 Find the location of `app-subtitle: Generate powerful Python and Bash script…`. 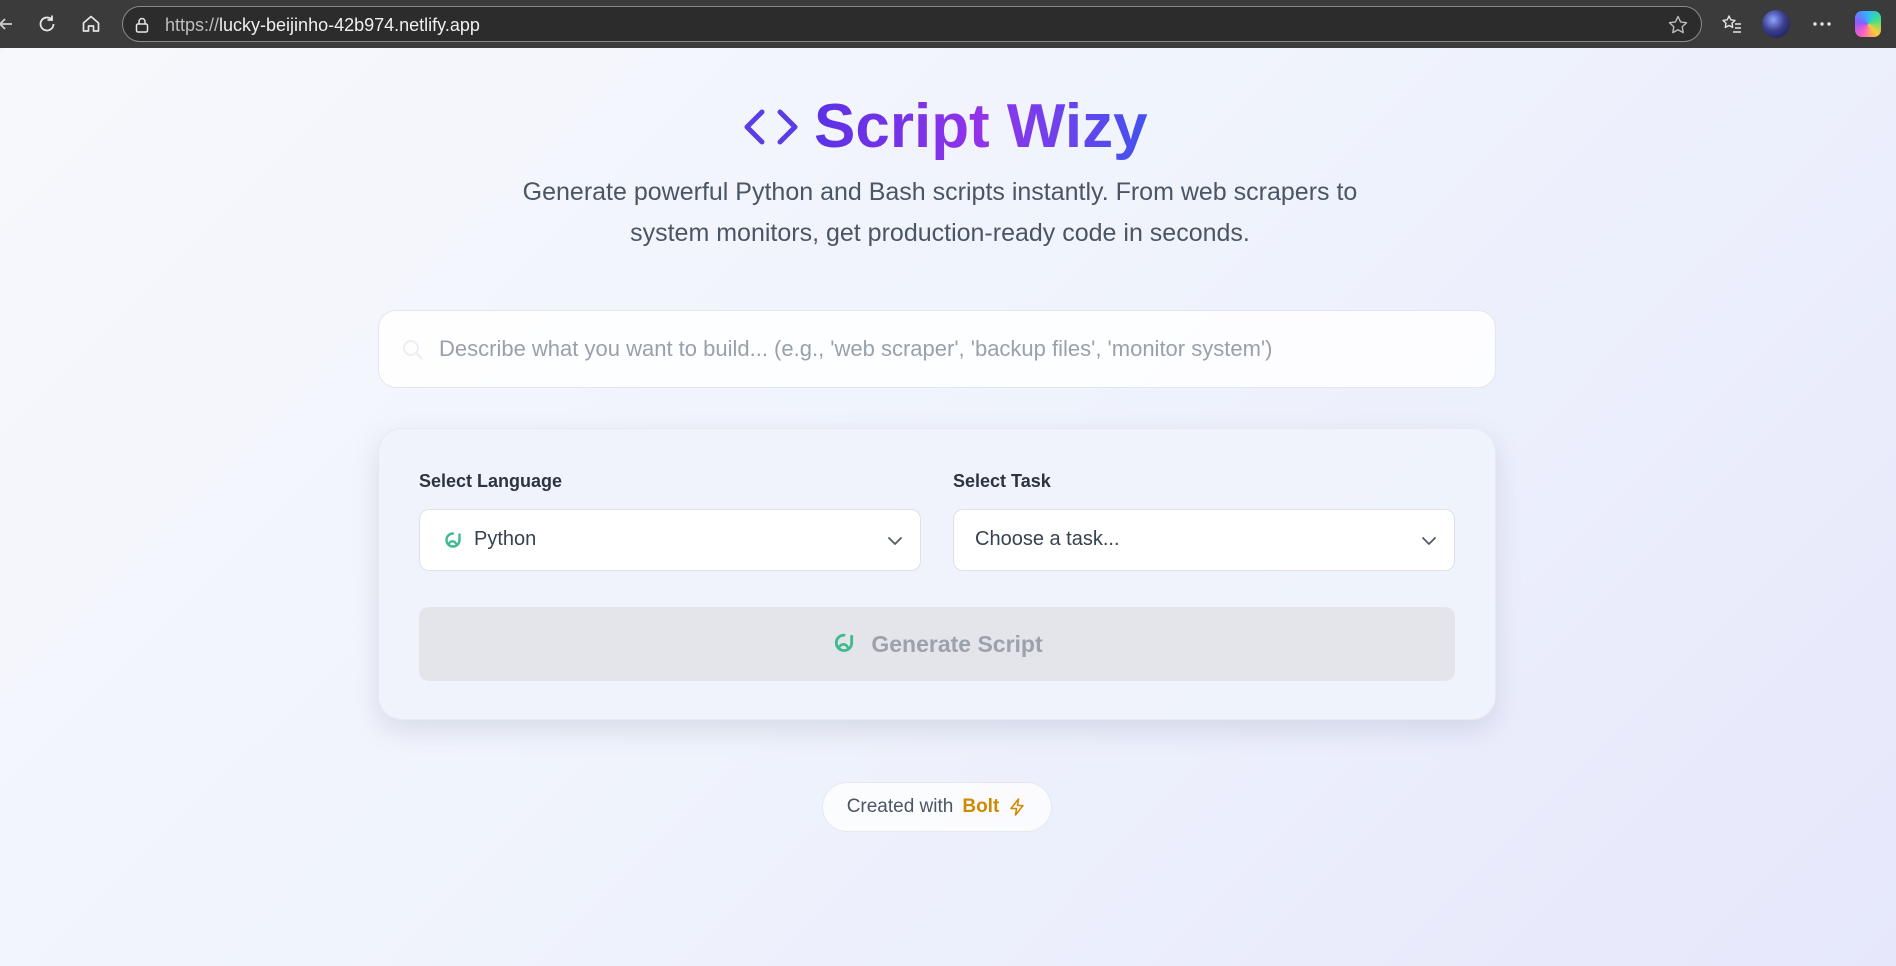

app-subtitle: Generate powerful Python and Bash script… is located at coordinates (940, 212).